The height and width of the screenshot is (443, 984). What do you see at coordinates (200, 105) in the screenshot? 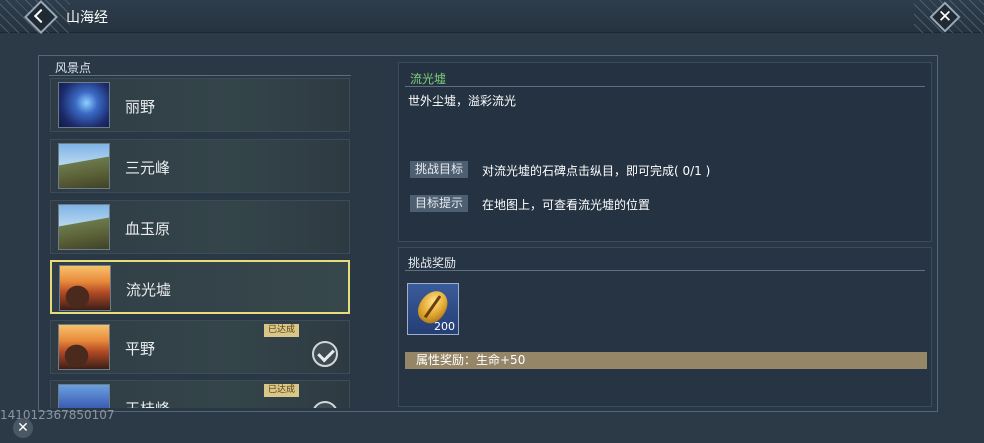
I see `scene-item: 丽野` at bounding box center [200, 105].